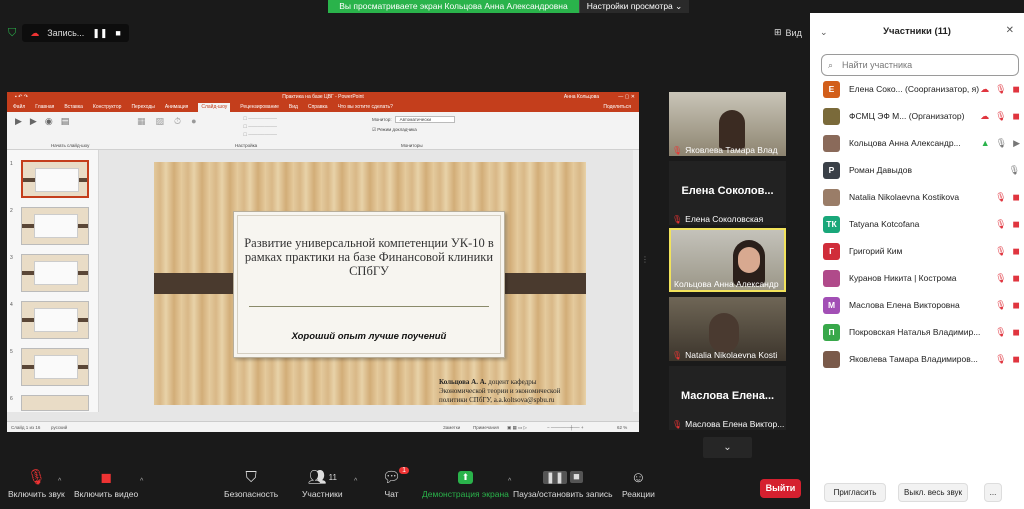  What do you see at coordinates (727, 447) in the screenshot?
I see `gallery-next-page-button: ⌄` at bounding box center [727, 447].